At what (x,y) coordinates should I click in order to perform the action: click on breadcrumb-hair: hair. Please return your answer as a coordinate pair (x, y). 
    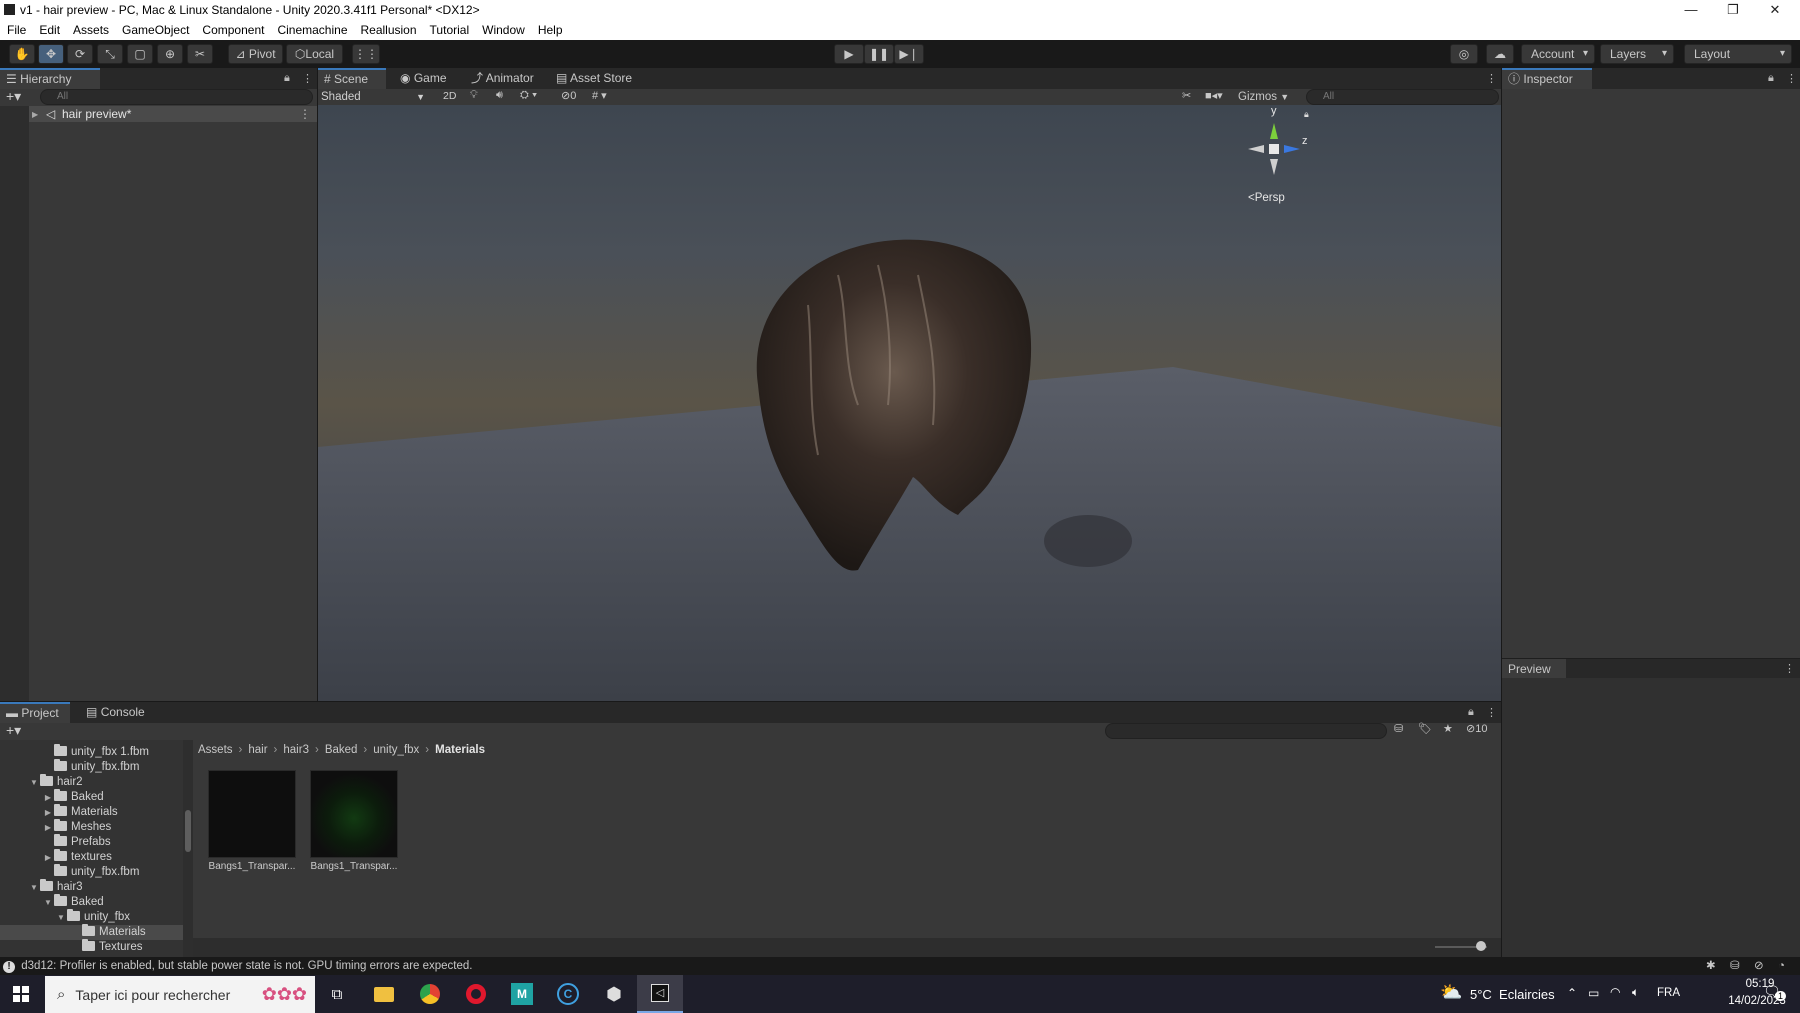
    Looking at the image, I should click on (257, 750).